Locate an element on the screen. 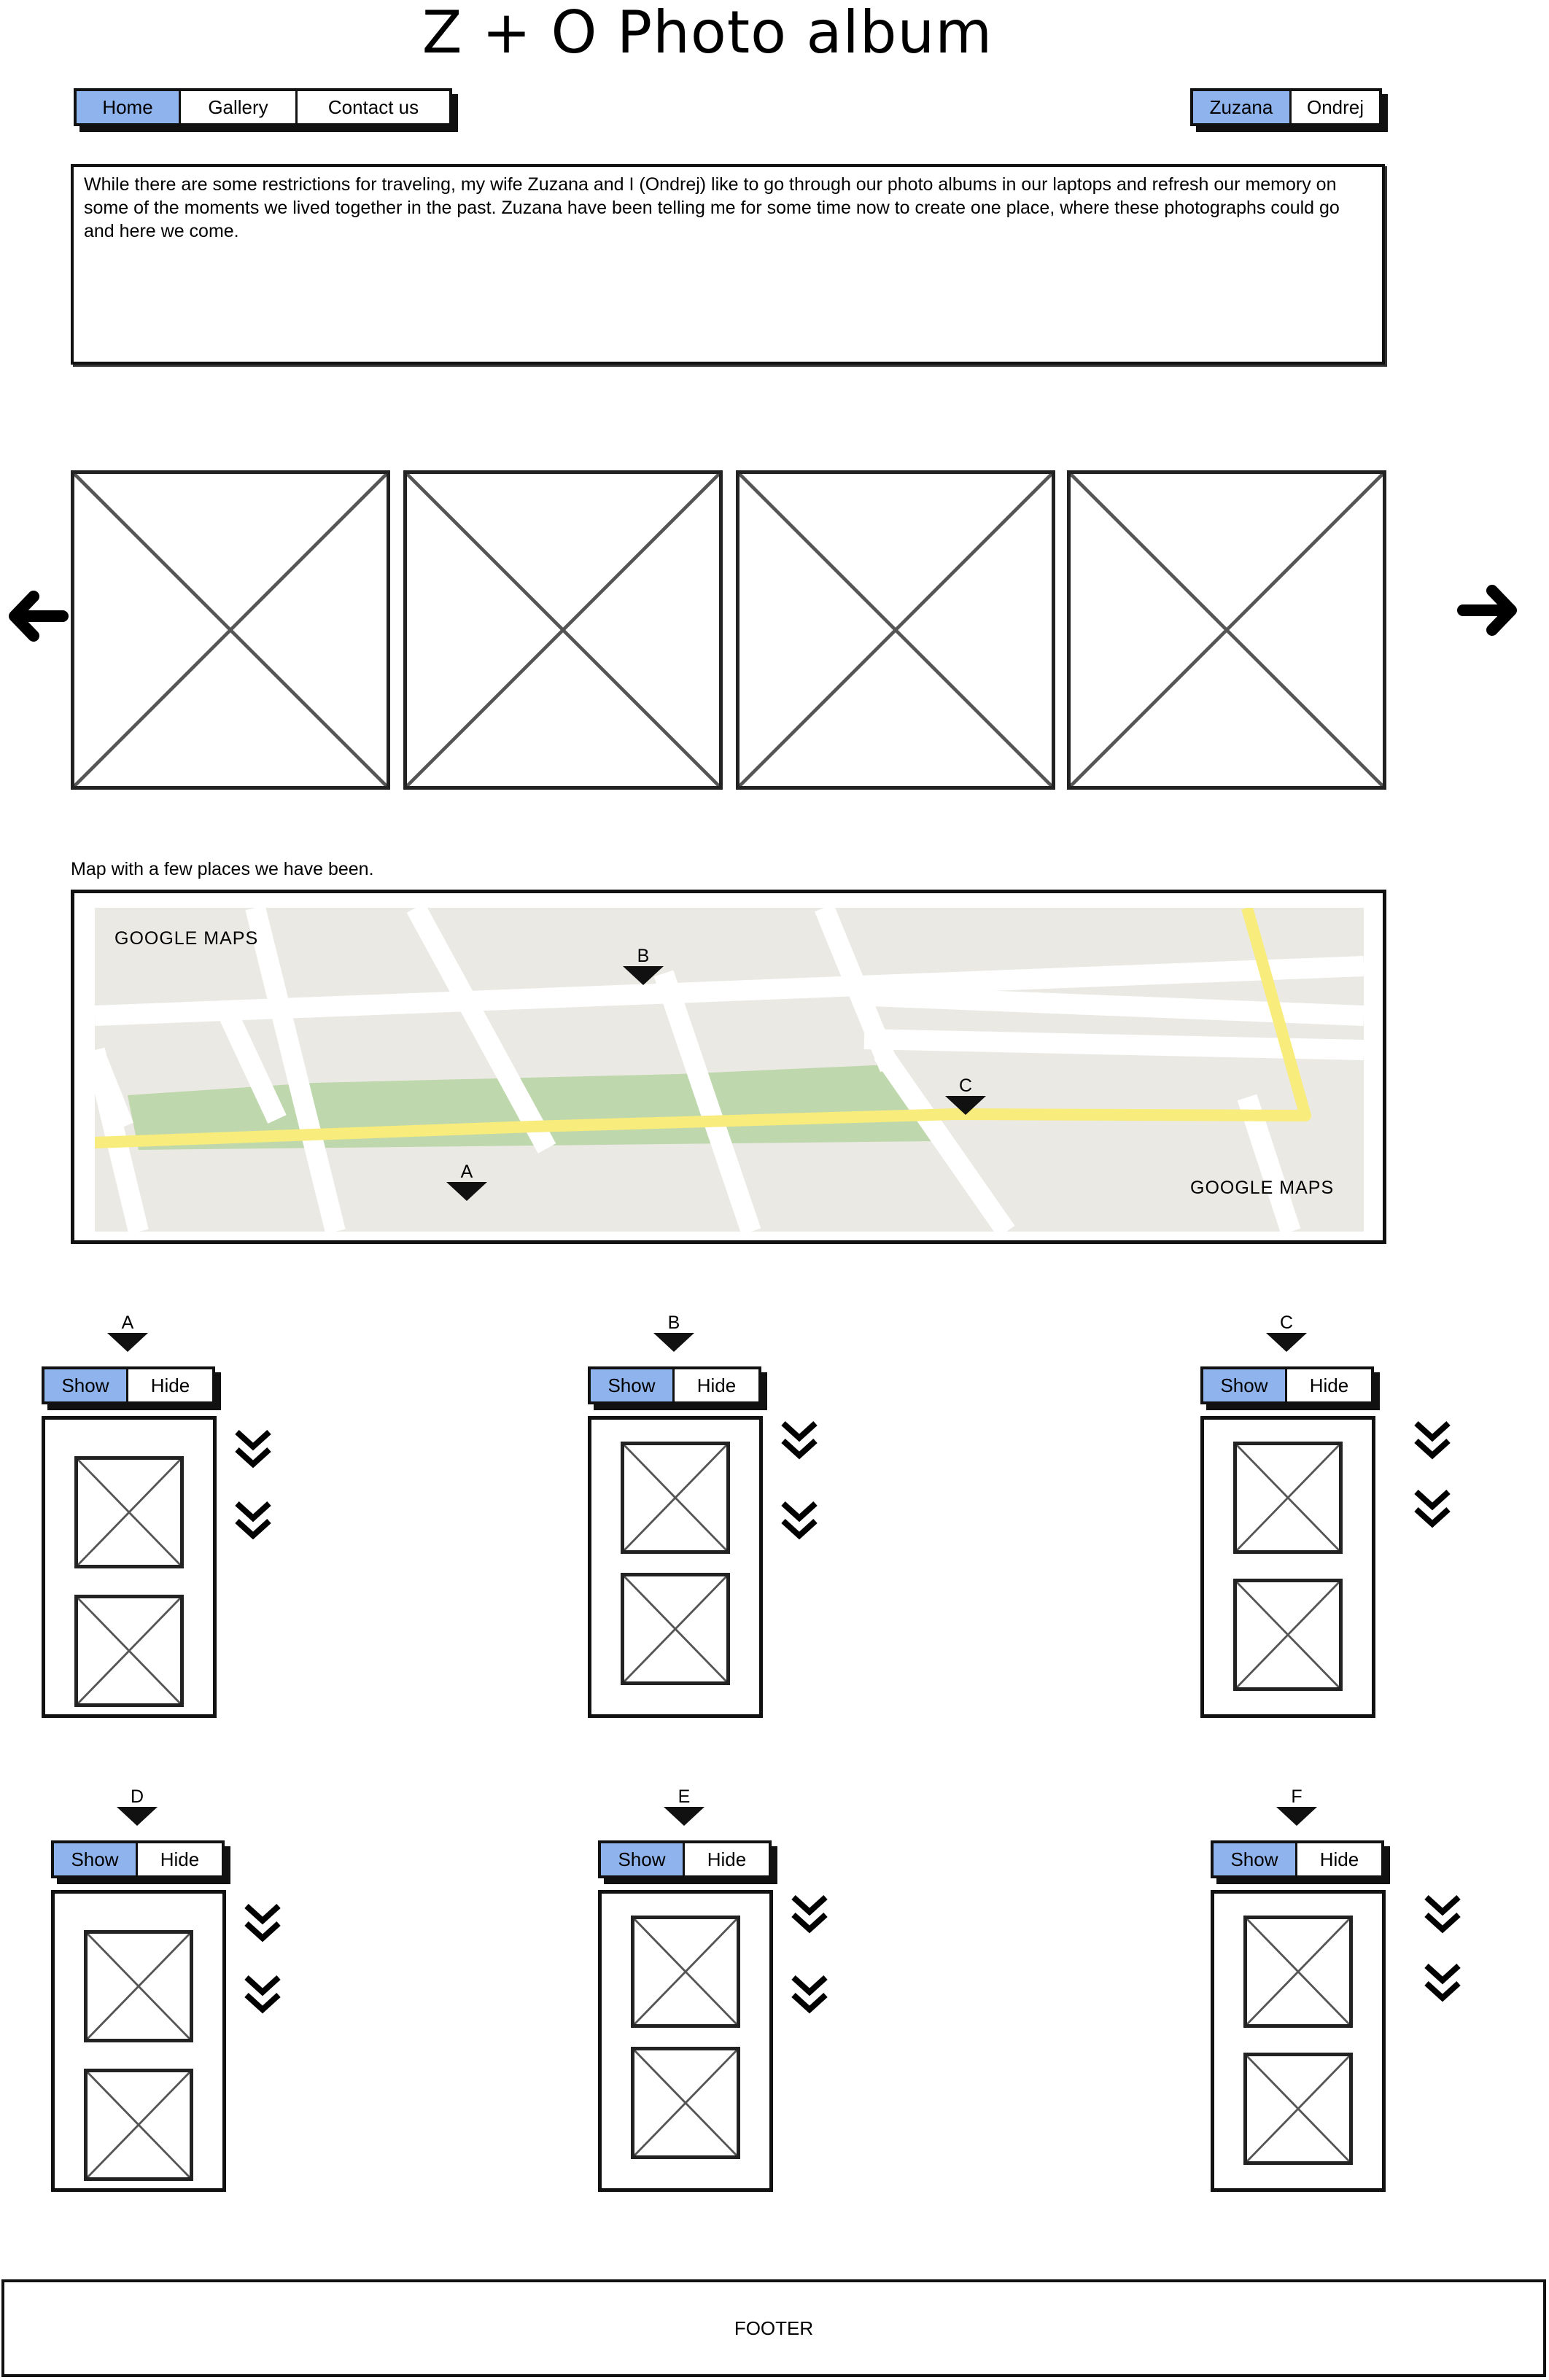 This screenshot has width=1549, height=2380. place-b: B Show Hide is located at coordinates (719, 1523).